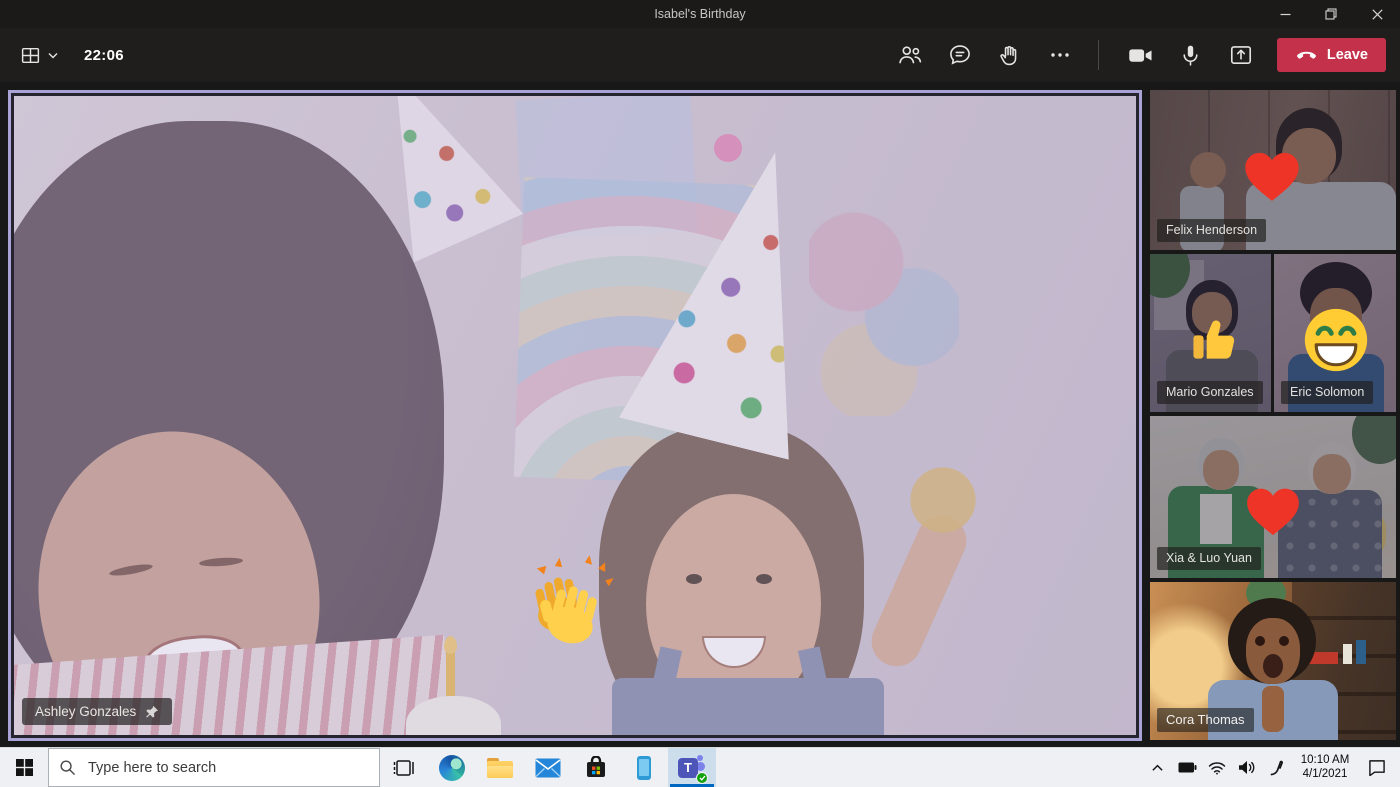 Image resolution: width=1400 pixels, height=787 pixels. I want to click on wifi-icon, so click(1217, 767).